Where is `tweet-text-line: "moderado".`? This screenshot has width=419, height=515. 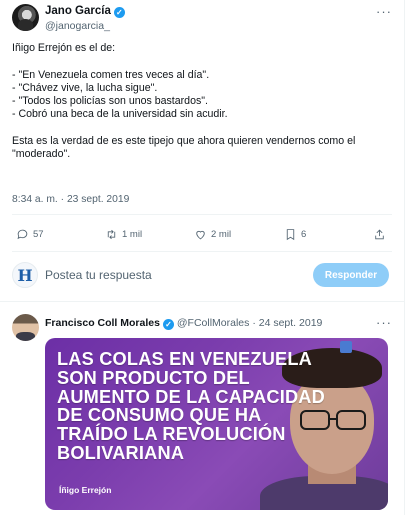 tweet-text-line: "moderado". is located at coordinates (41, 154).